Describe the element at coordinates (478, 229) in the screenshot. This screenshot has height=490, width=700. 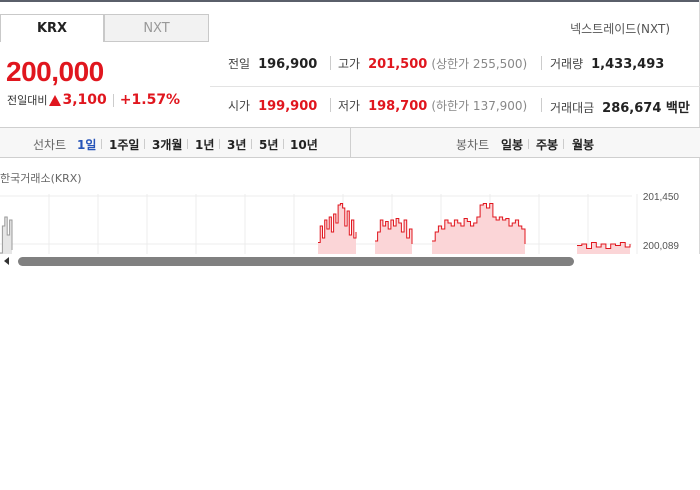
I see `price-segment-2-fill` at that location.